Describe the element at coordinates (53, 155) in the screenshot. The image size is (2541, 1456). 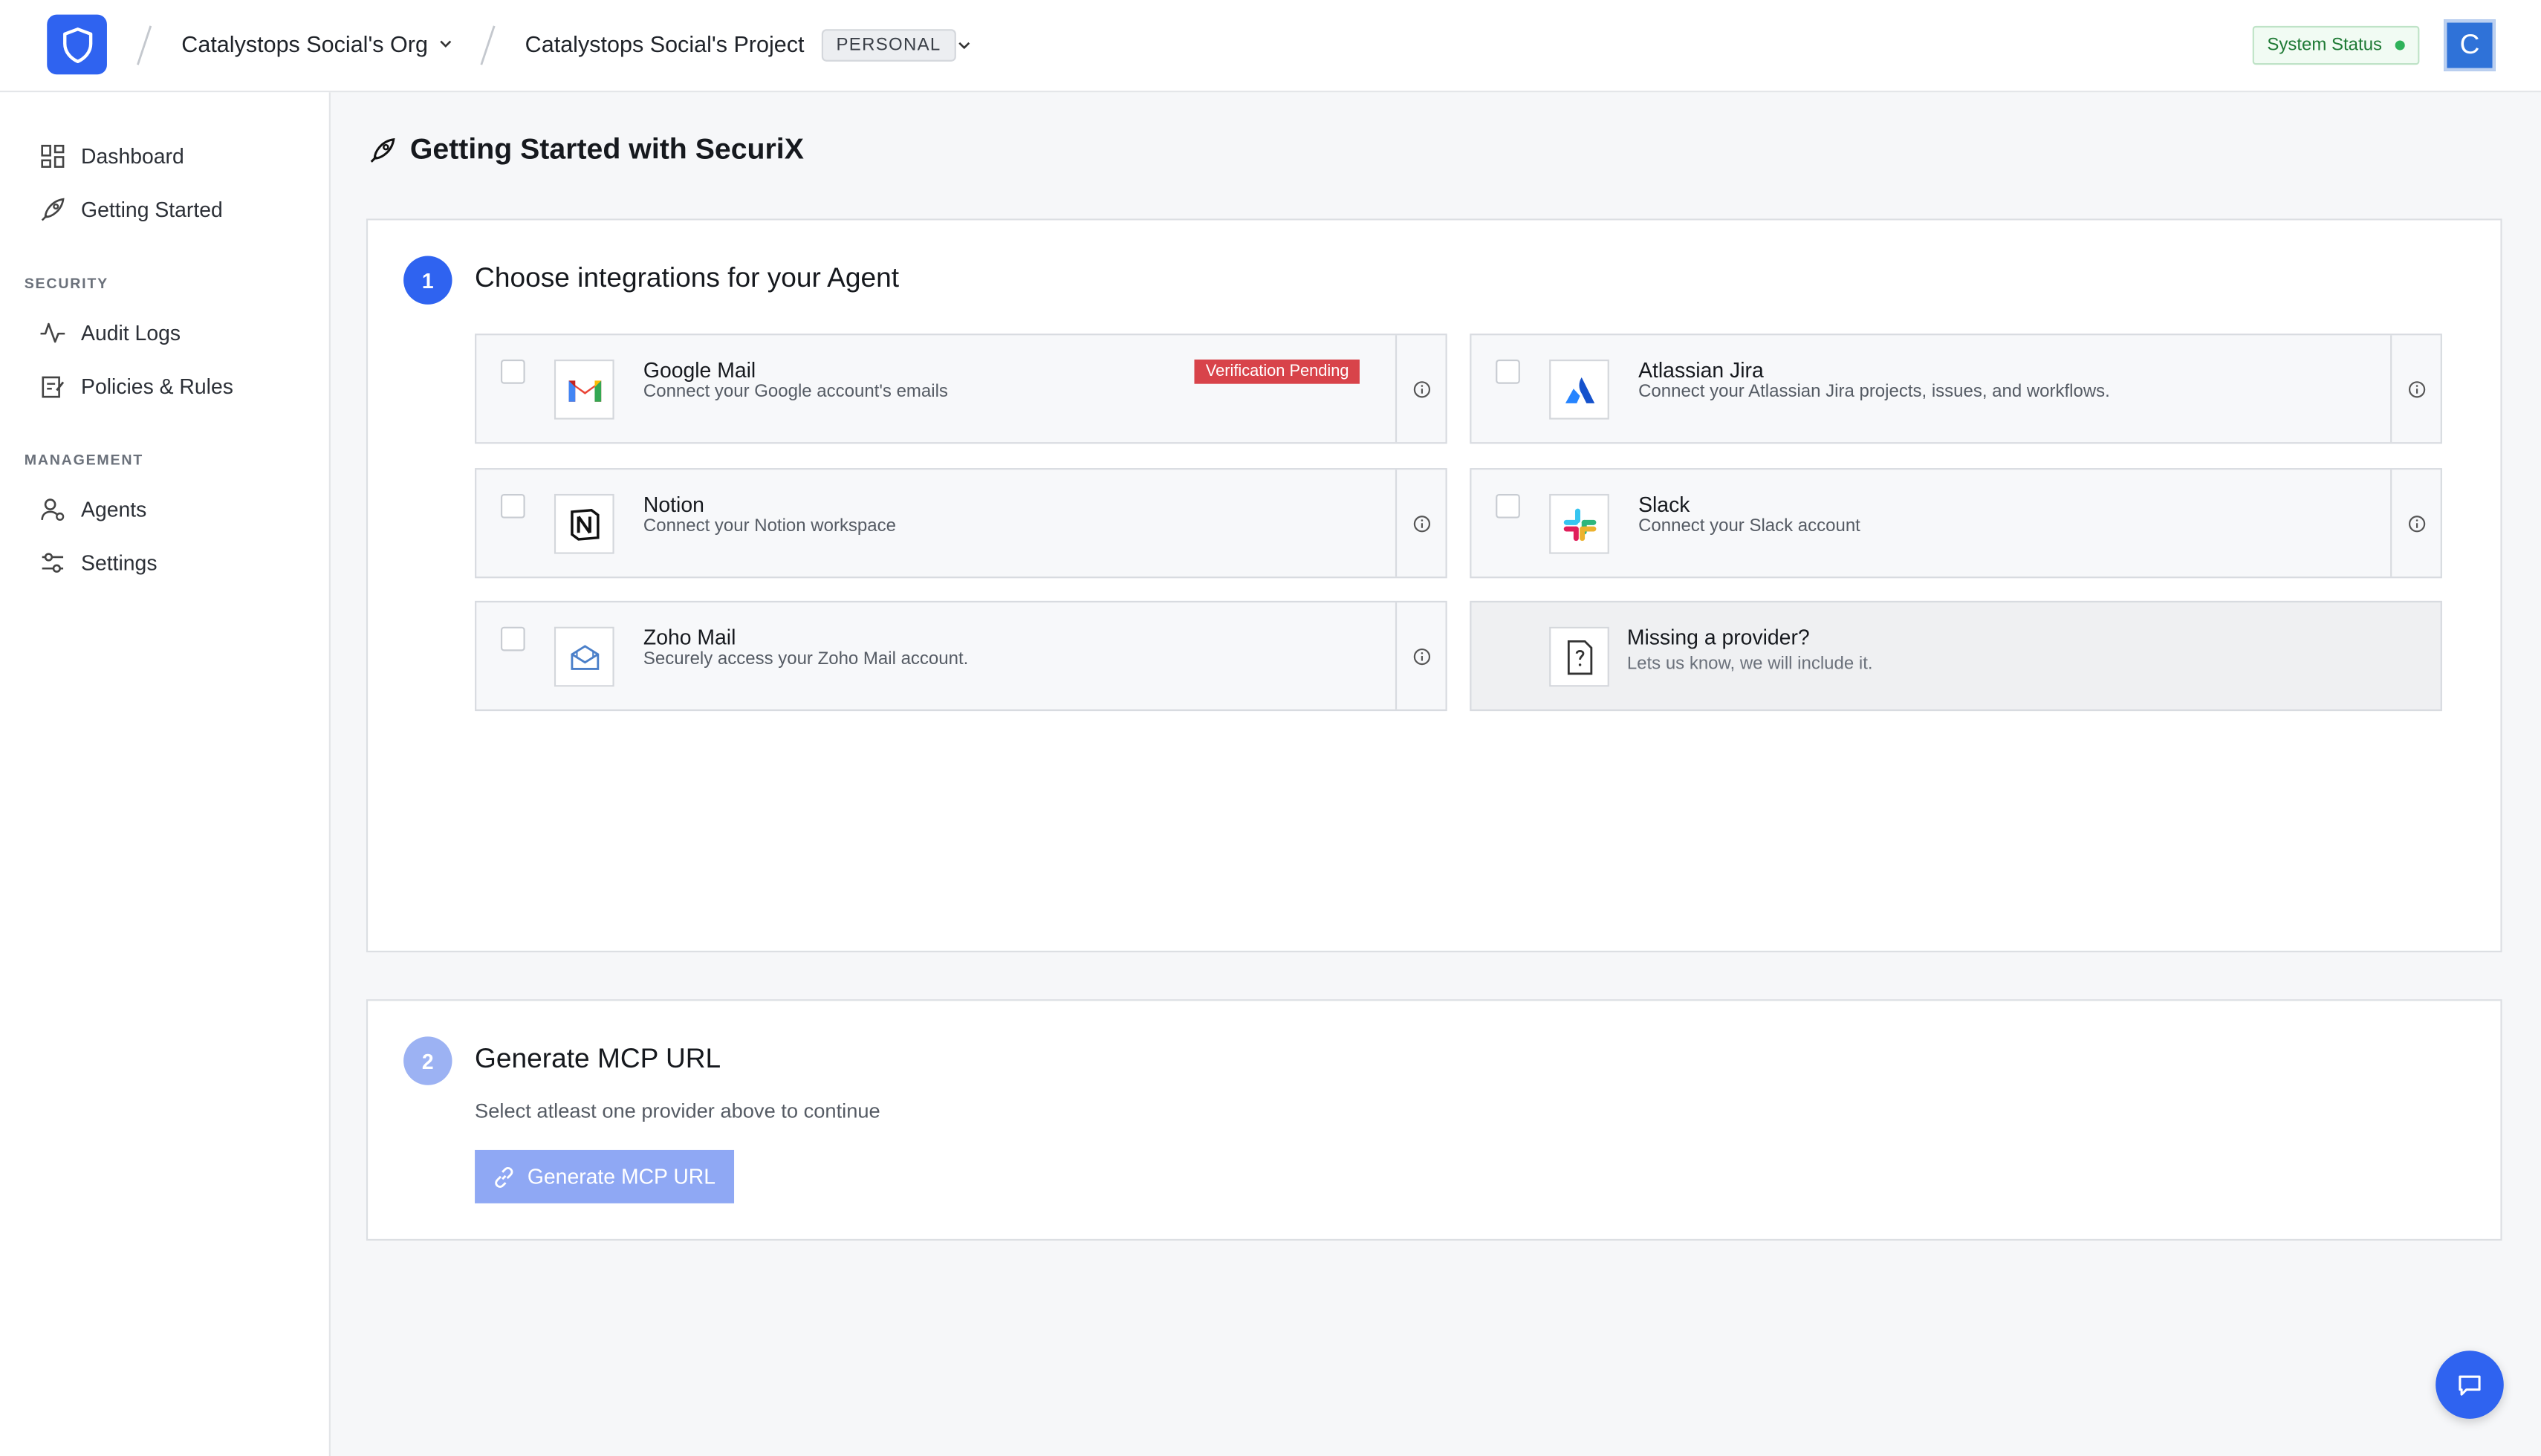
I see `dashboard-icon` at that location.